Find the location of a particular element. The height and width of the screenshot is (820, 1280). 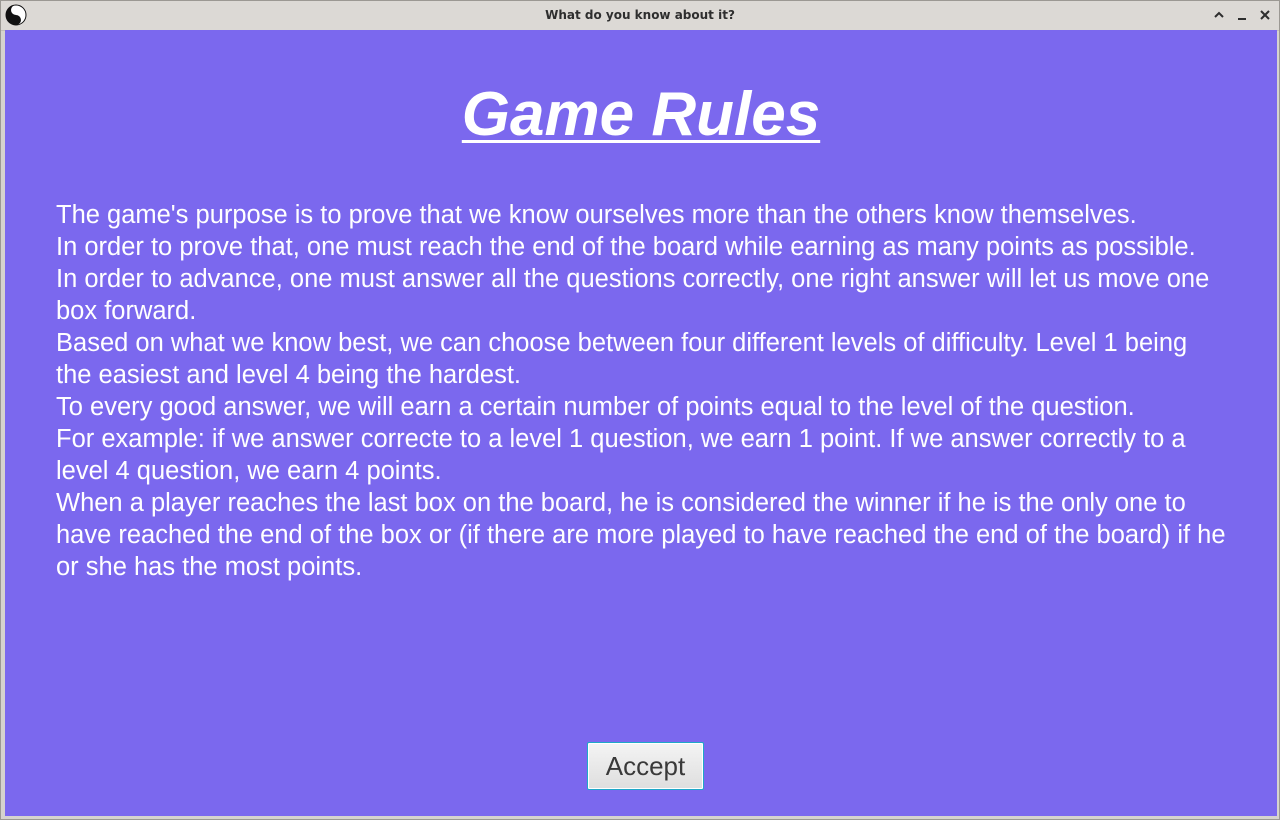

title-bar: What do you know about it? is located at coordinates (640, 16).